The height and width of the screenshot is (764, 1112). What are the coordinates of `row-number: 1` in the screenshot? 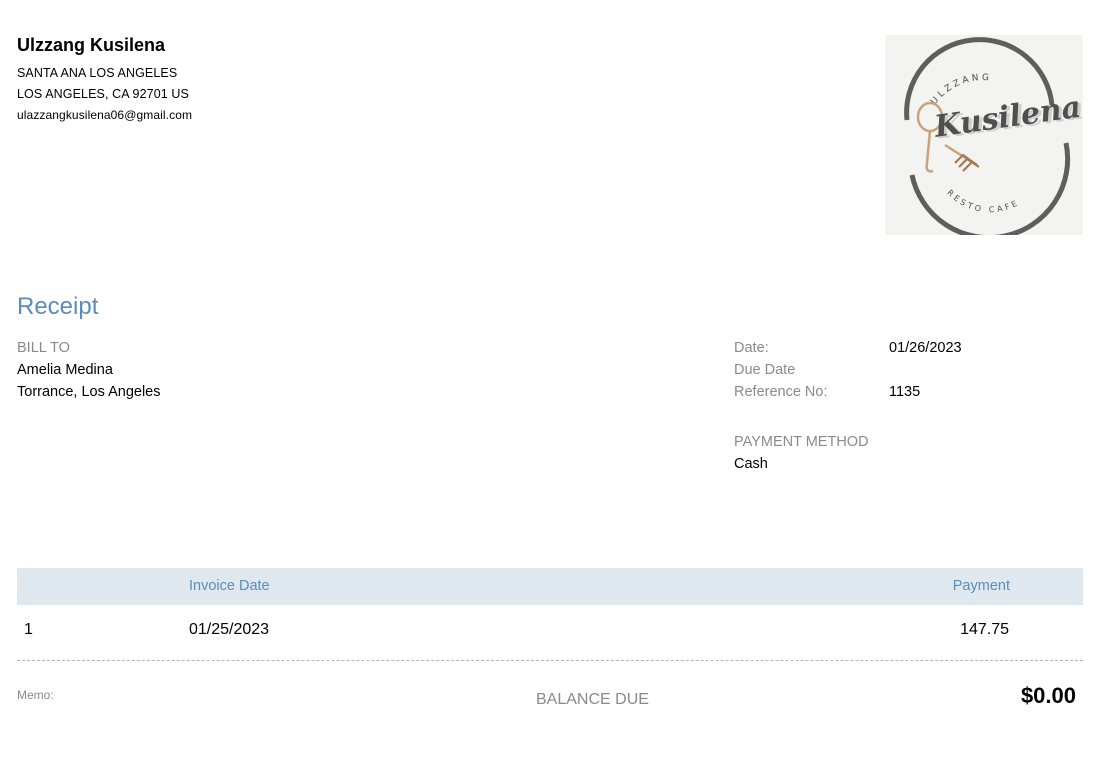 It's located at (28, 629).